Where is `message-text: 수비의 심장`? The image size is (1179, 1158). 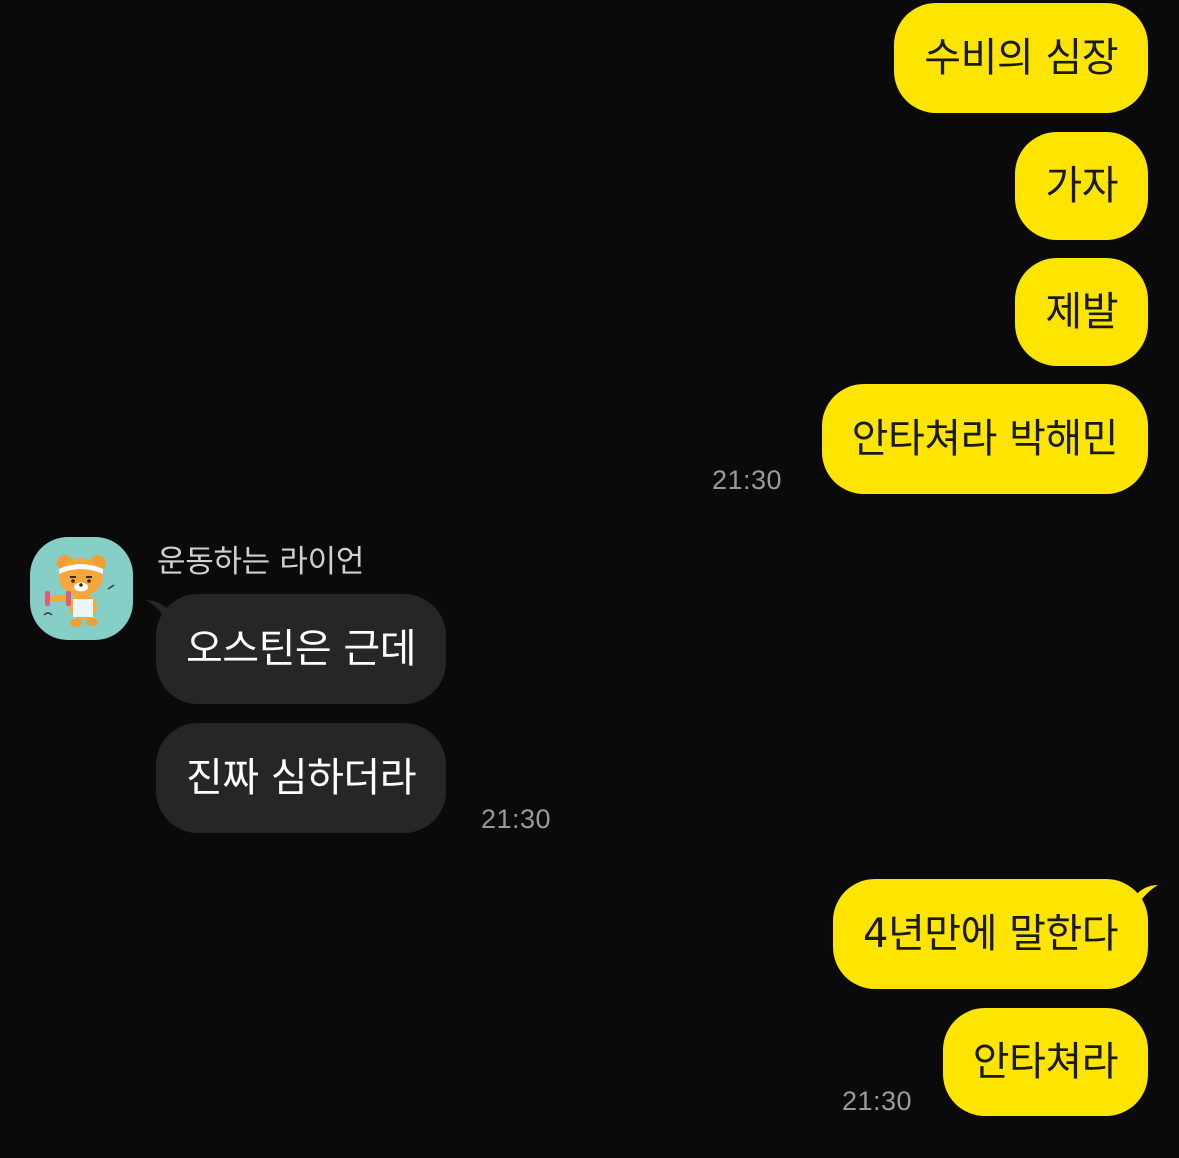
message-text: 수비의 심장 is located at coordinates (1021, 58).